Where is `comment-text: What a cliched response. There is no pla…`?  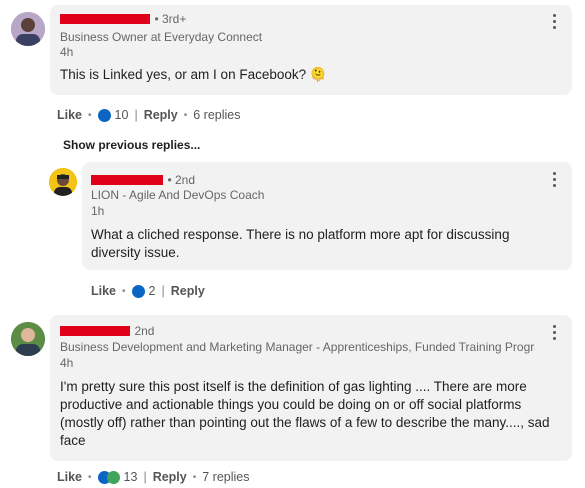
comment-text: What a cliched response. There is no pla… is located at coordinates (300, 243).